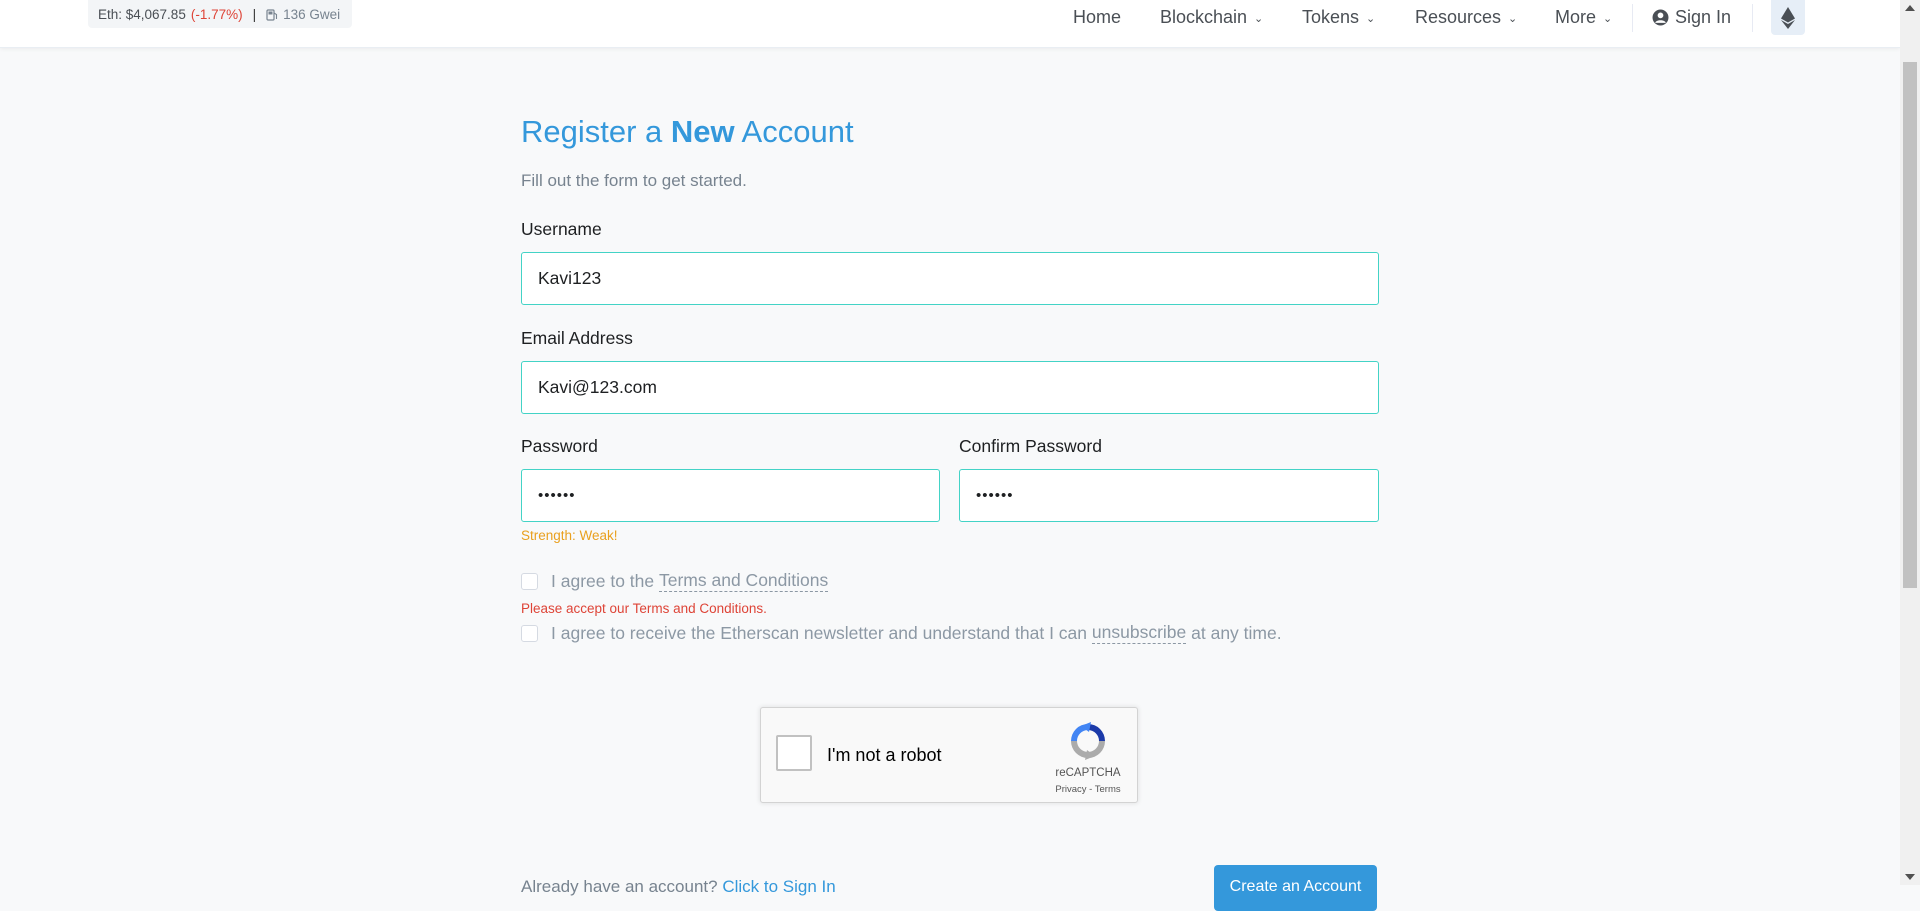 This screenshot has width=1920, height=911. I want to click on terms-text: I agree to the, so click(605, 580).